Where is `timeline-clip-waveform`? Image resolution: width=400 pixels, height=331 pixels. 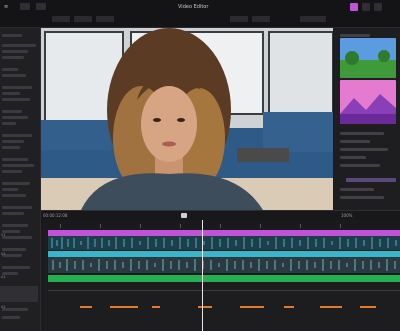 timeline-clip-waveform is located at coordinates (224, 243).